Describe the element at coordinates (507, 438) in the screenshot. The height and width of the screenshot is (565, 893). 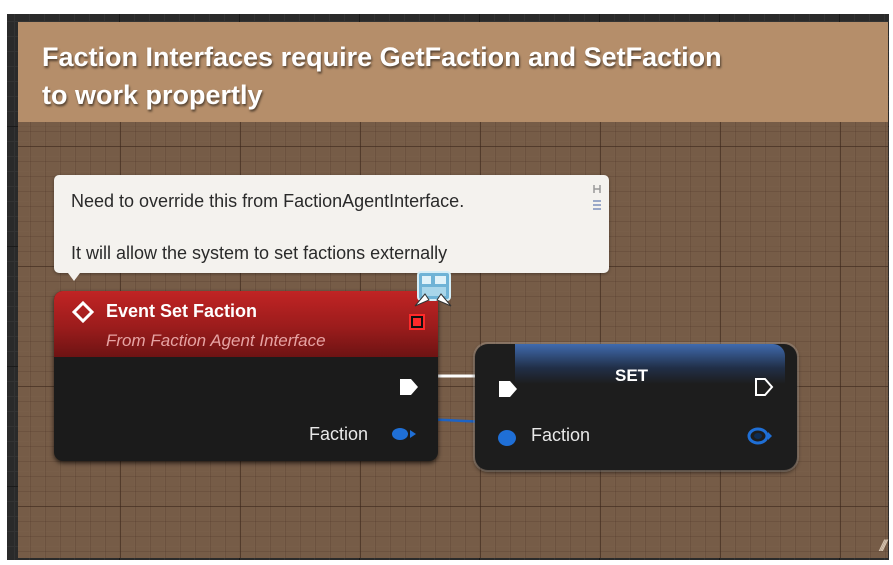
I see `faction-input-pin` at that location.